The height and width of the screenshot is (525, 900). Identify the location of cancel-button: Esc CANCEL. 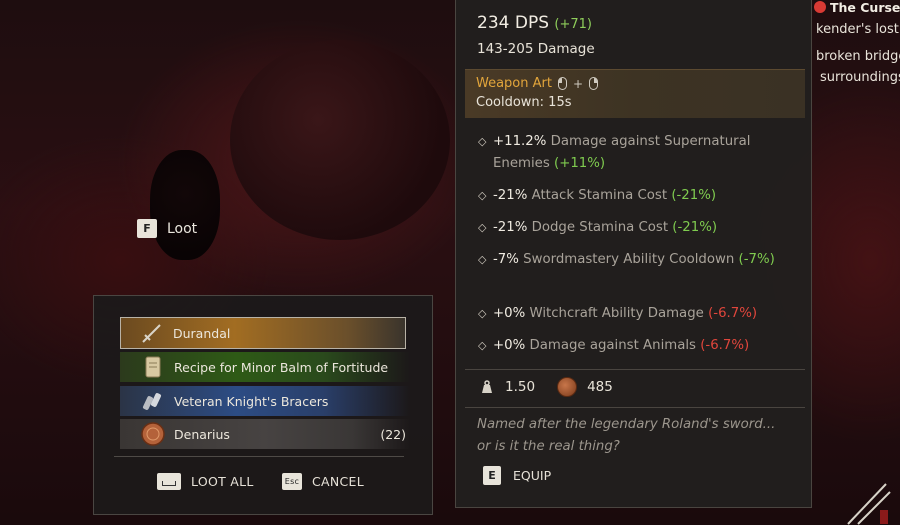
(323, 481).